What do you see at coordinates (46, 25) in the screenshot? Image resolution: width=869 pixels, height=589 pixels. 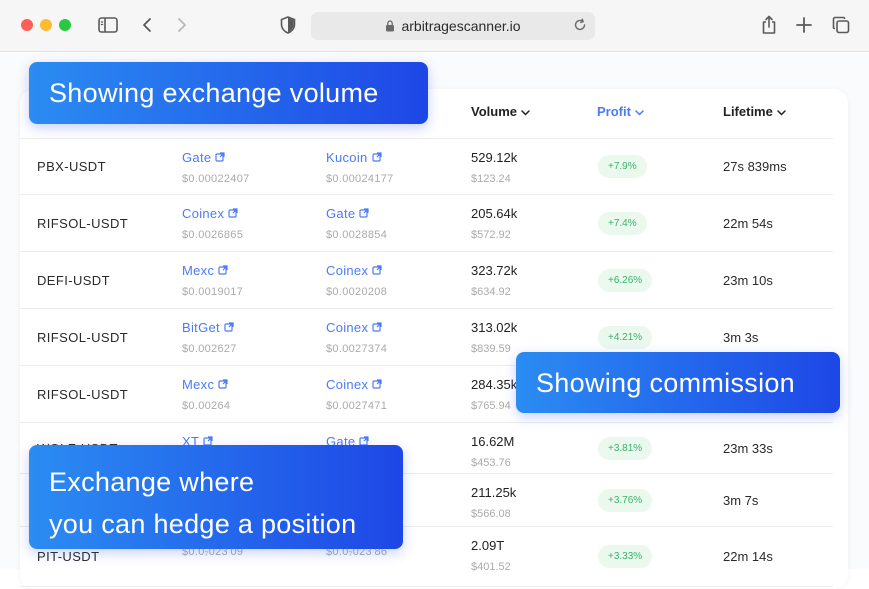 I see `minimize-window-button` at bounding box center [46, 25].